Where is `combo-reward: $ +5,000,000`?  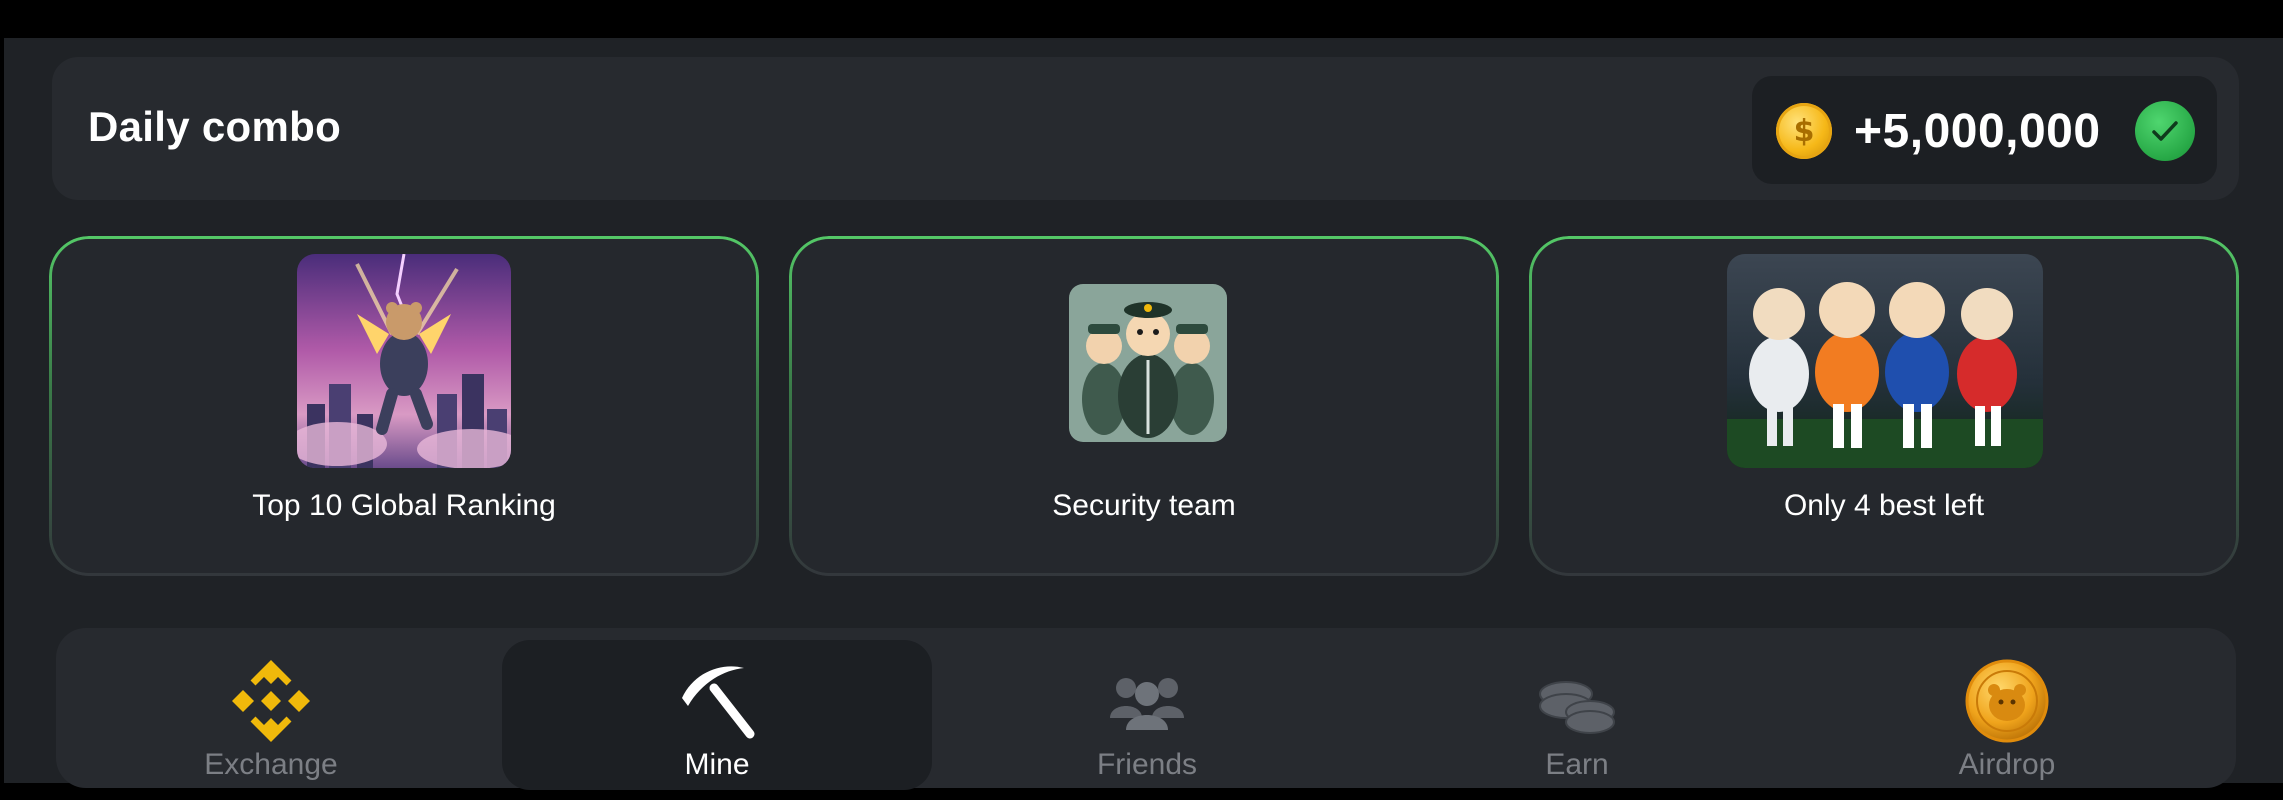
combo-reward: $ +5,000,000 is located at coordinates (1984, 130).